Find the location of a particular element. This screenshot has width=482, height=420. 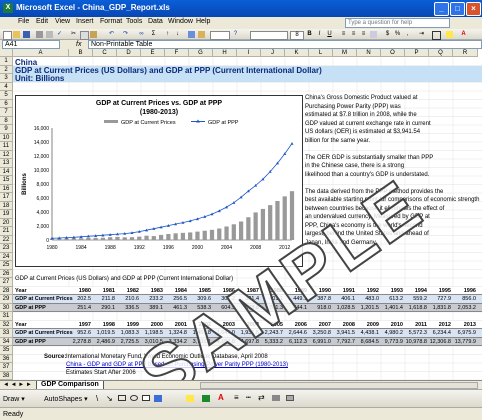

menu-tools: Tools is located at coordinates (134, 21).